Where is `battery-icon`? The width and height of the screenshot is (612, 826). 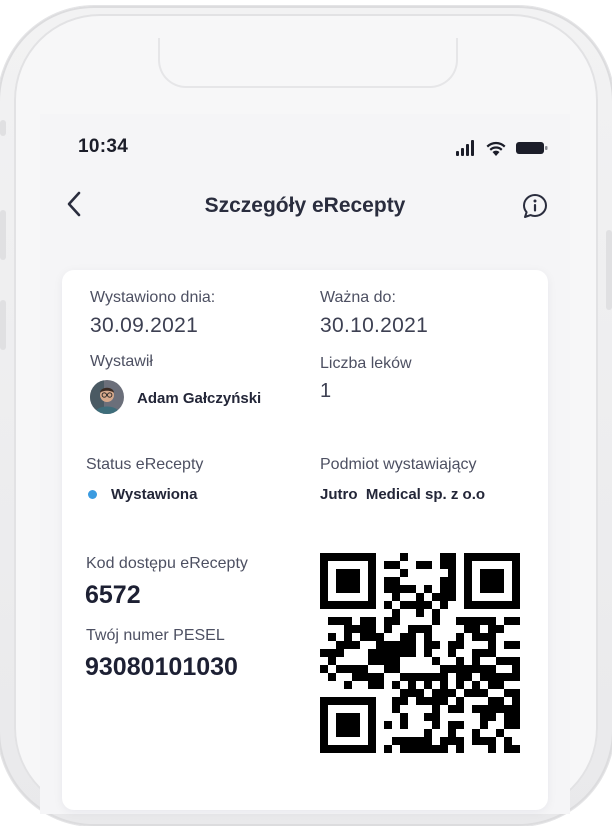 battery-icon is located at coordinates (532, 148).